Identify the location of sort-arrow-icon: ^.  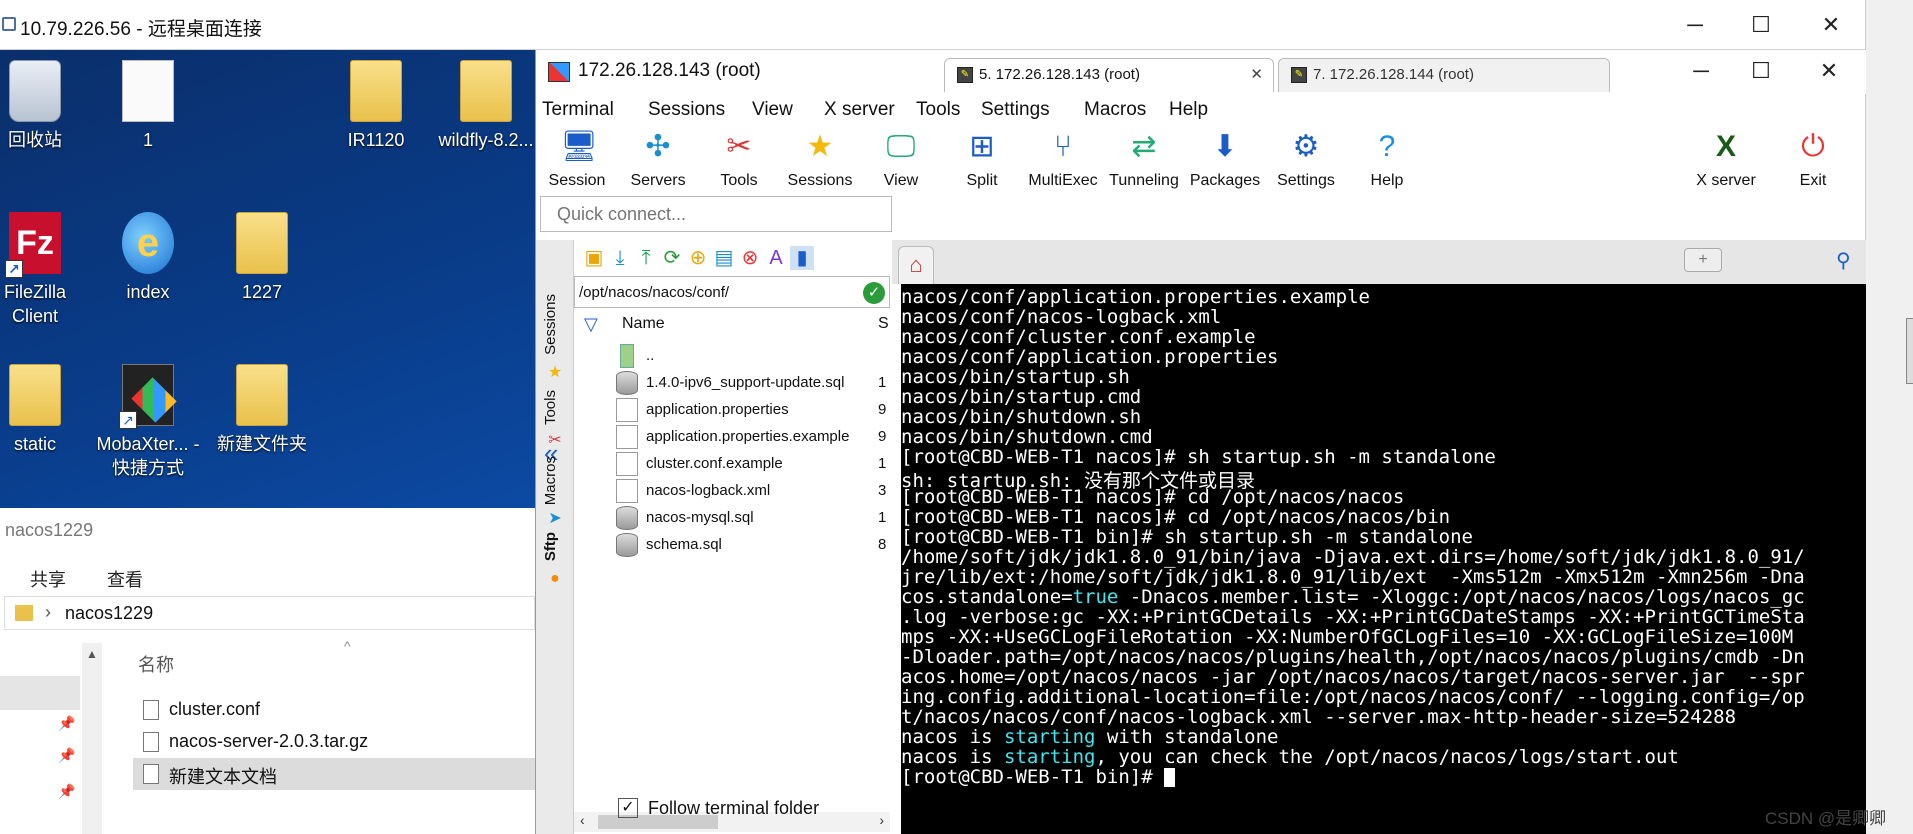
(347, 646).